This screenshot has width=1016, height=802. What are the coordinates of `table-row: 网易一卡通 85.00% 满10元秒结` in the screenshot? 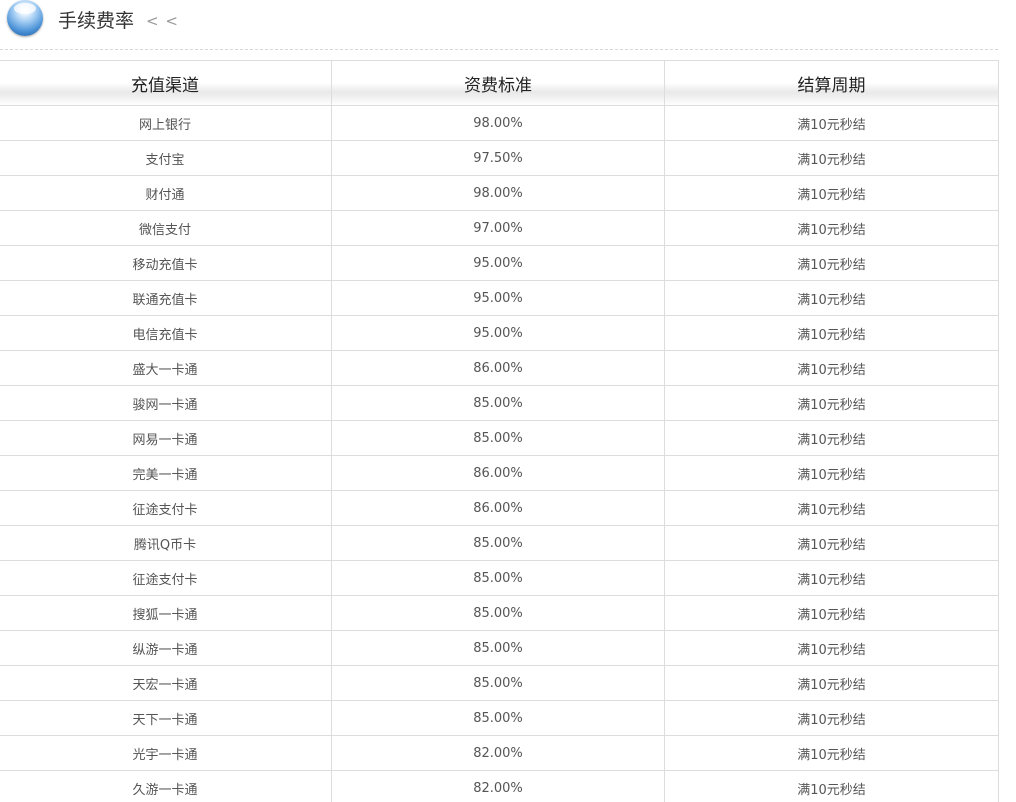 It's located at (499, 438).